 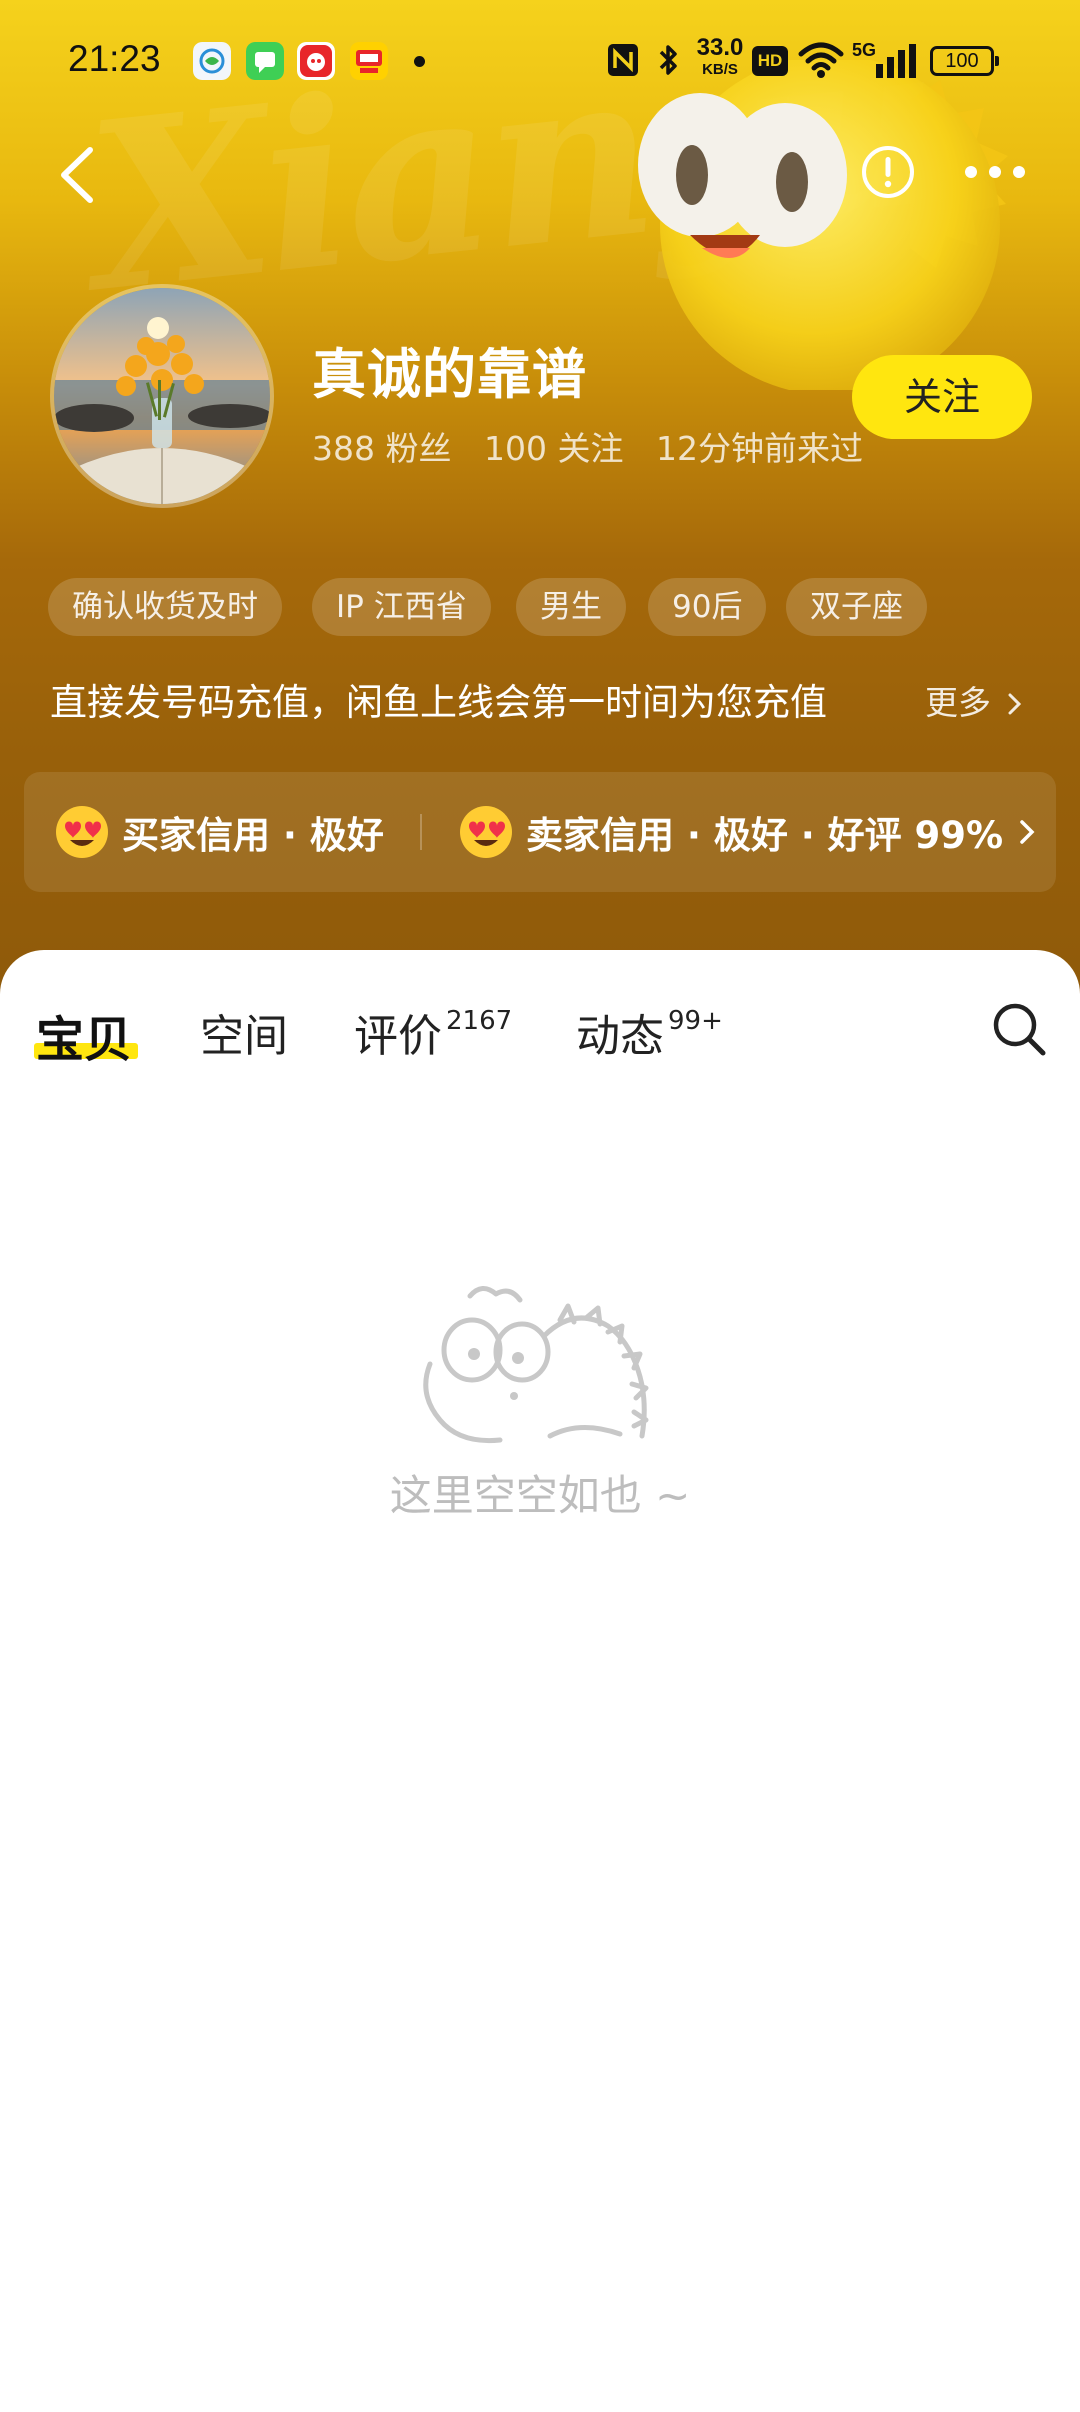 What do you see at coordinates (896, 61) in the screenshot?
I see `signal-bars-icon` at bounding box center [896, 61].